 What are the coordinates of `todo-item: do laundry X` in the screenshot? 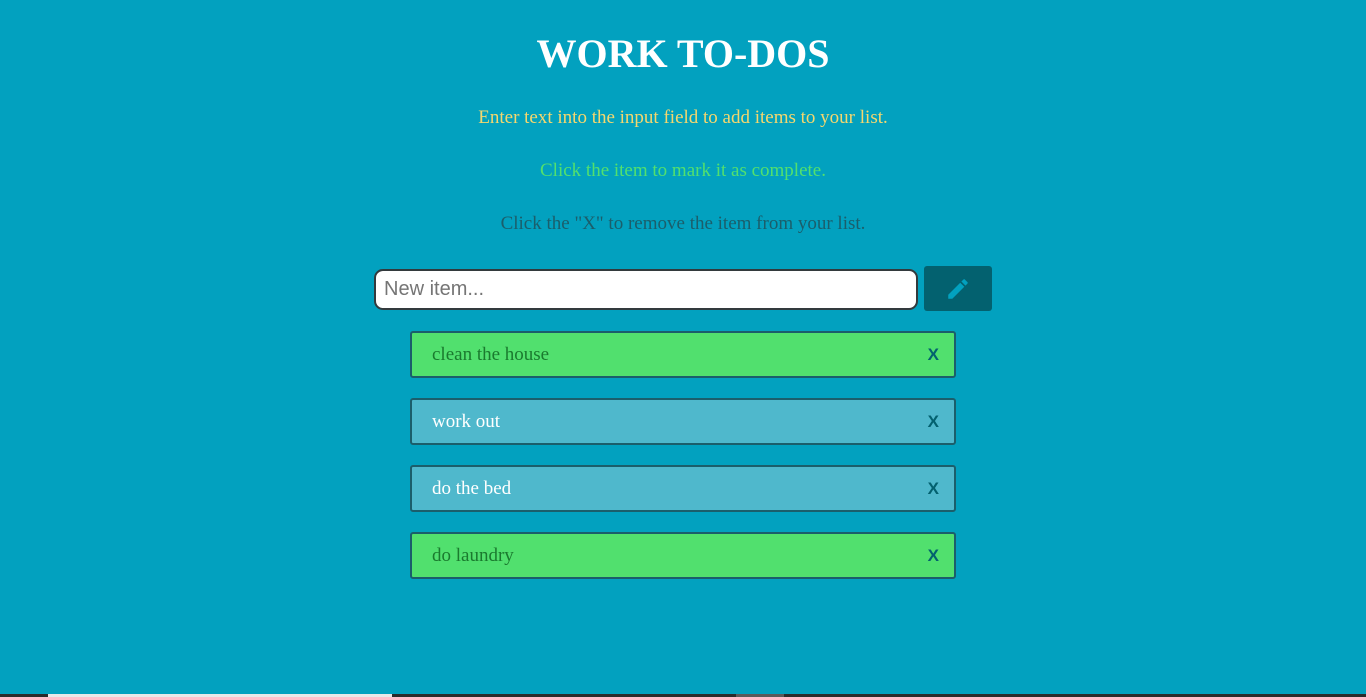 It's located at (683, 555).